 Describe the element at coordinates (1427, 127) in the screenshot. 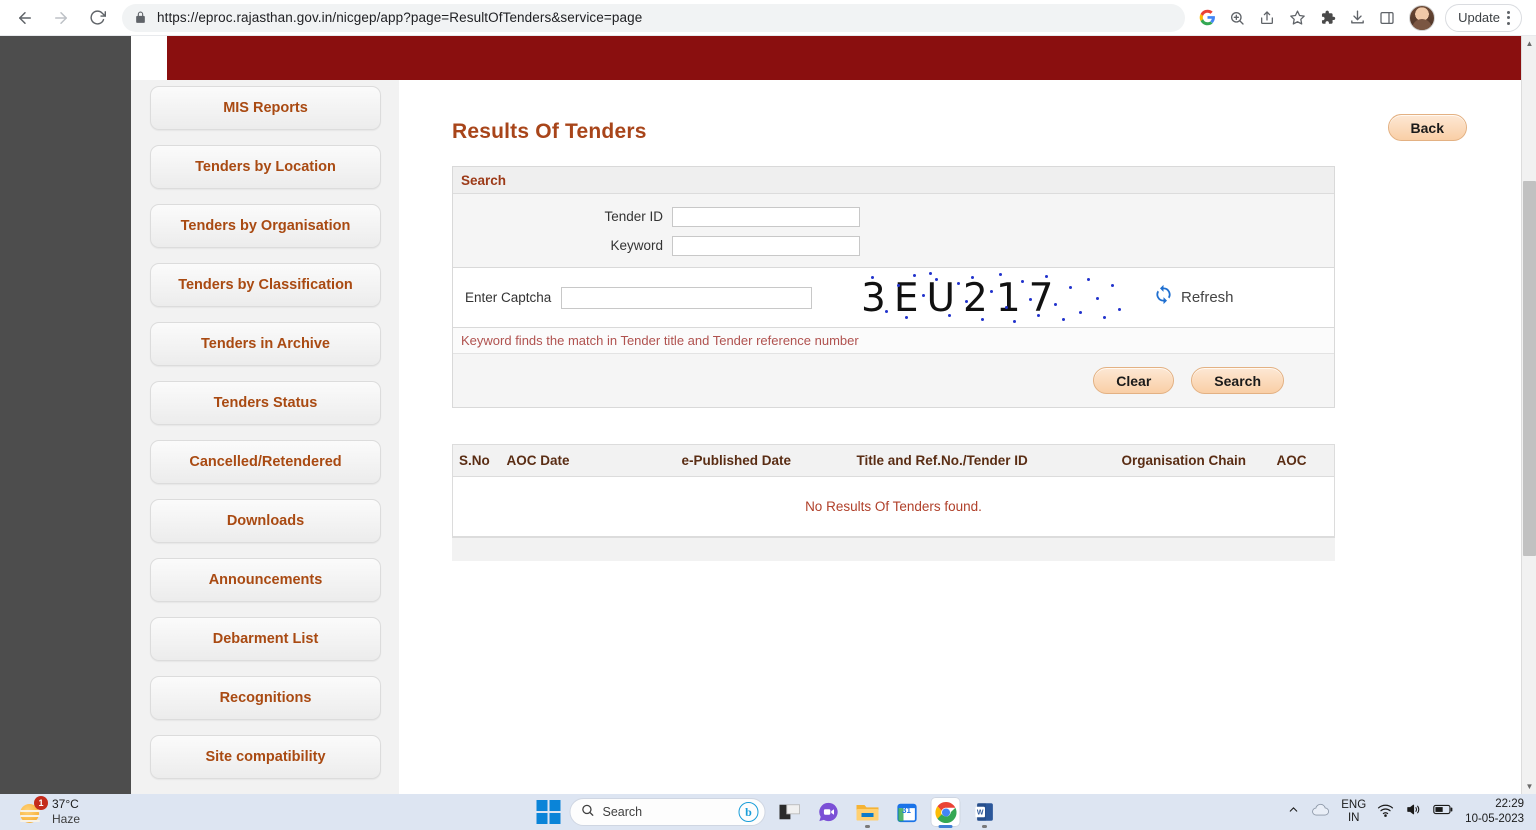

I see `back-button: Back` at that location.